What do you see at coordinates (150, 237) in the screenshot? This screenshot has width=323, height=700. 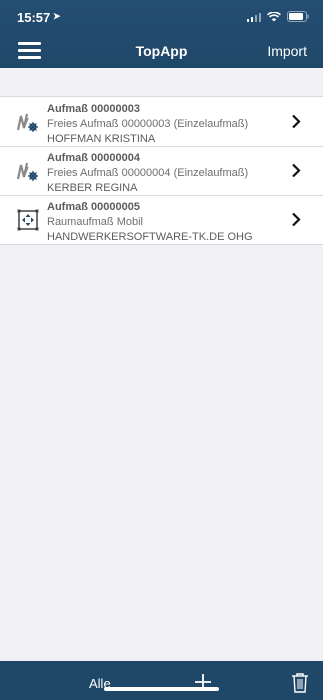 I see `item-customer: HANDWERKERSOFTWARE-TK.DE OHG` at bounding box center [150, 237].